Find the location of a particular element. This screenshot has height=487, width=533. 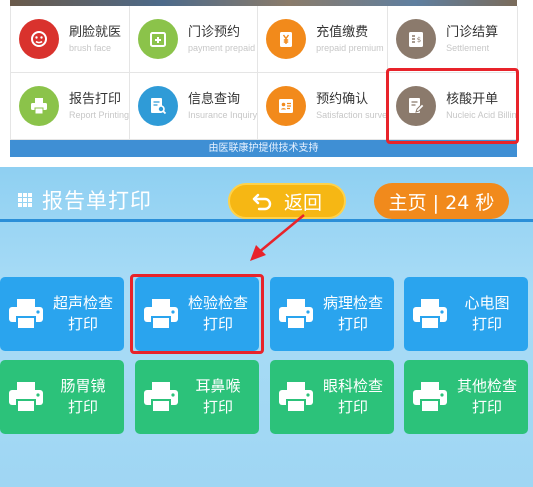

tile-label-line1: 病理检查 is located at coordinates (352, 303).